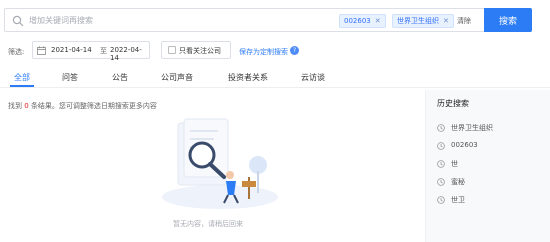  What do you see at coordinates (294, 50) in the screenshot?
I see `help-icon: ?` at bounding box center [294, 50].